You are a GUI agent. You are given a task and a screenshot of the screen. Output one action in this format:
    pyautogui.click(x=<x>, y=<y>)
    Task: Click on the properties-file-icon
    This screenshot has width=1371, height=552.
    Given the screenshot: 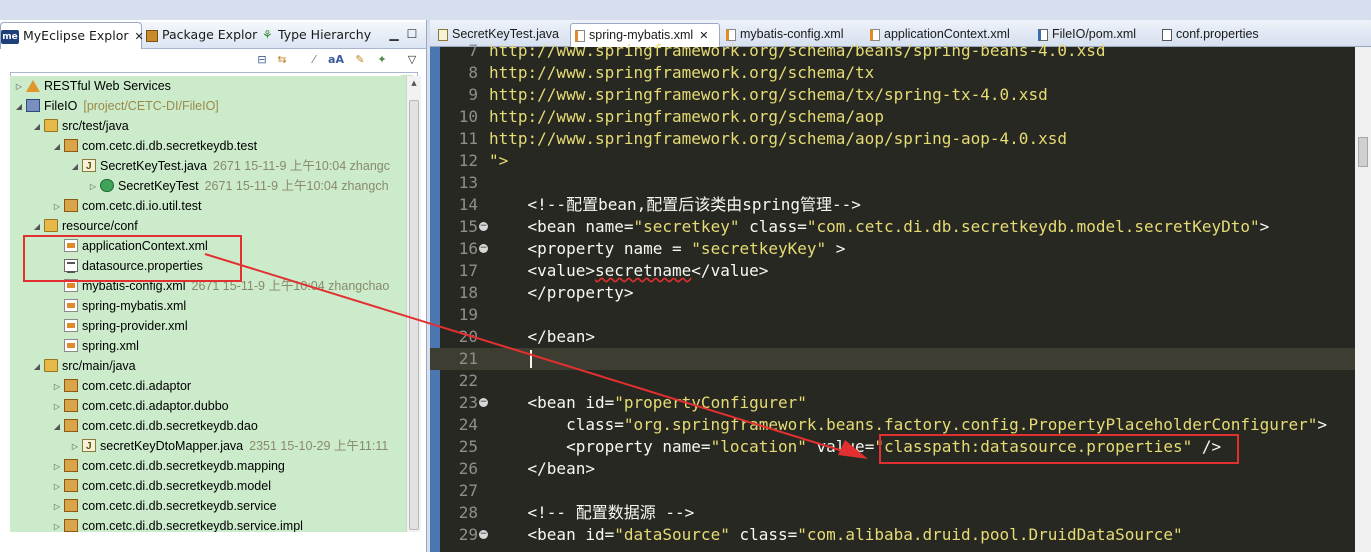 What is the action you would take?
    pyautogui.click(x=1167, y=34)
    